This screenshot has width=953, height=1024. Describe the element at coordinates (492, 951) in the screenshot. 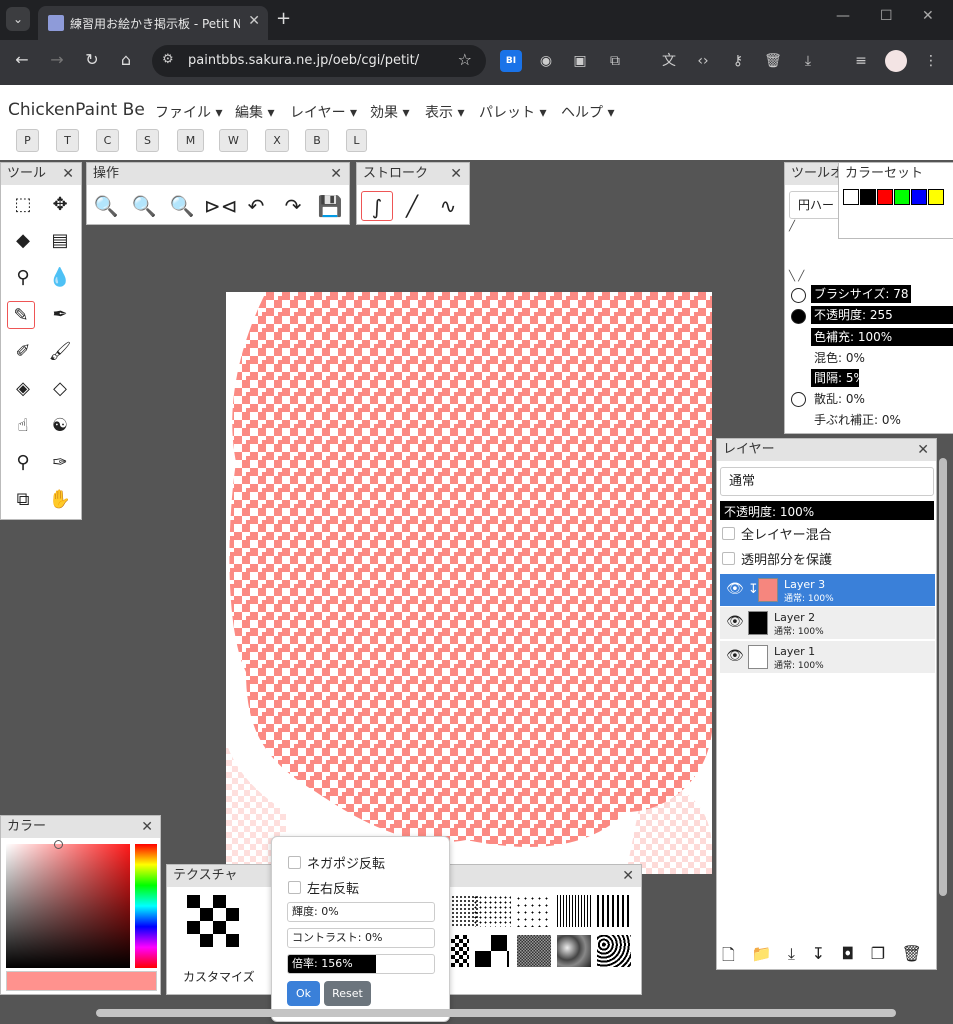

I see `texture-checker-large` at that location.